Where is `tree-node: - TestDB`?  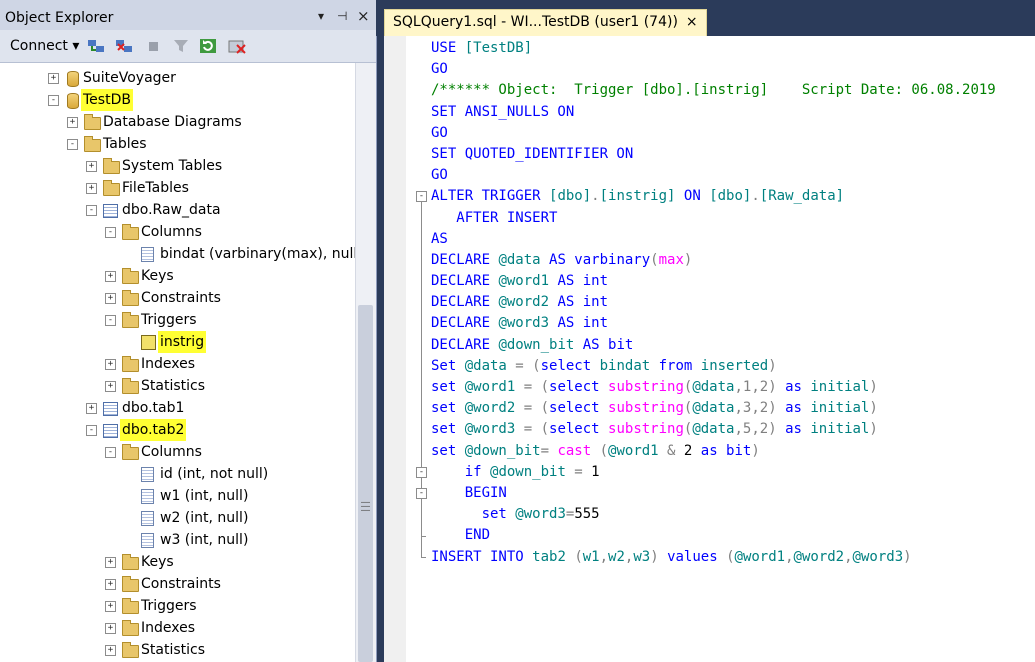
tree-node: - TestDB is located at coordinates (177, 100).